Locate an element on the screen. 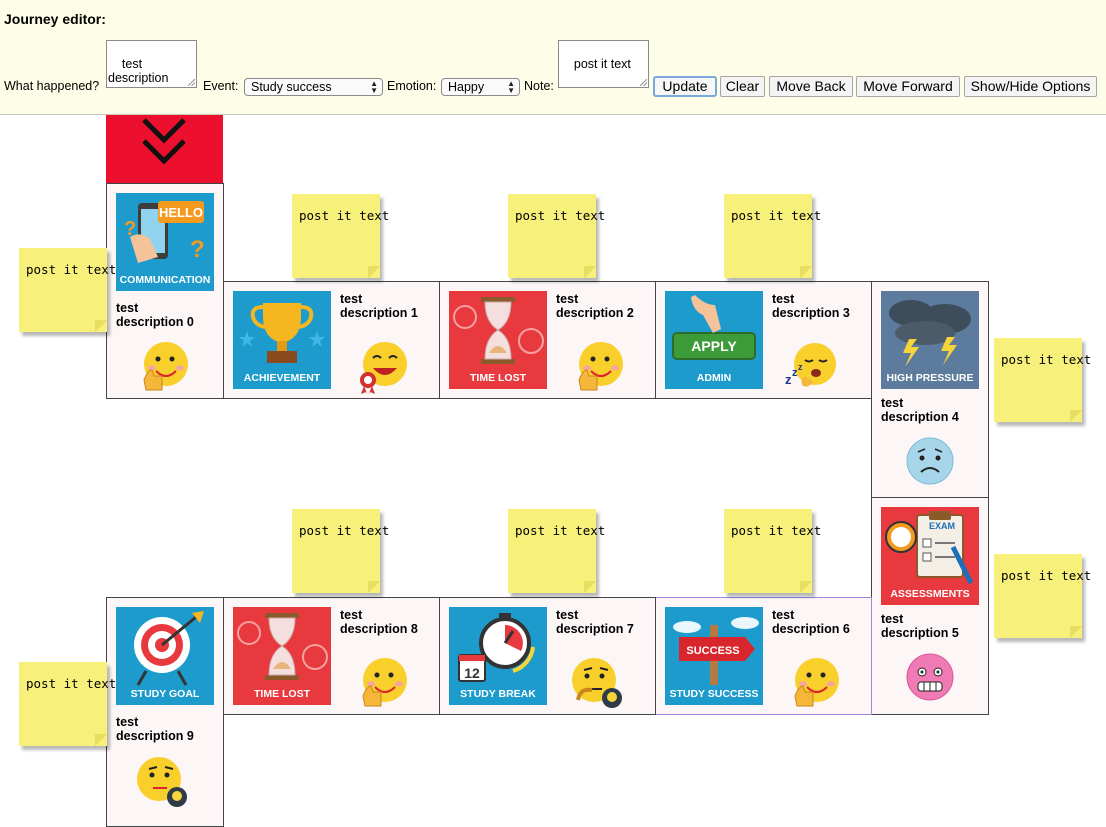 The height and width of the screenshot is (827, 1106). image-text: EXAM is located at coordinates (942, 526).